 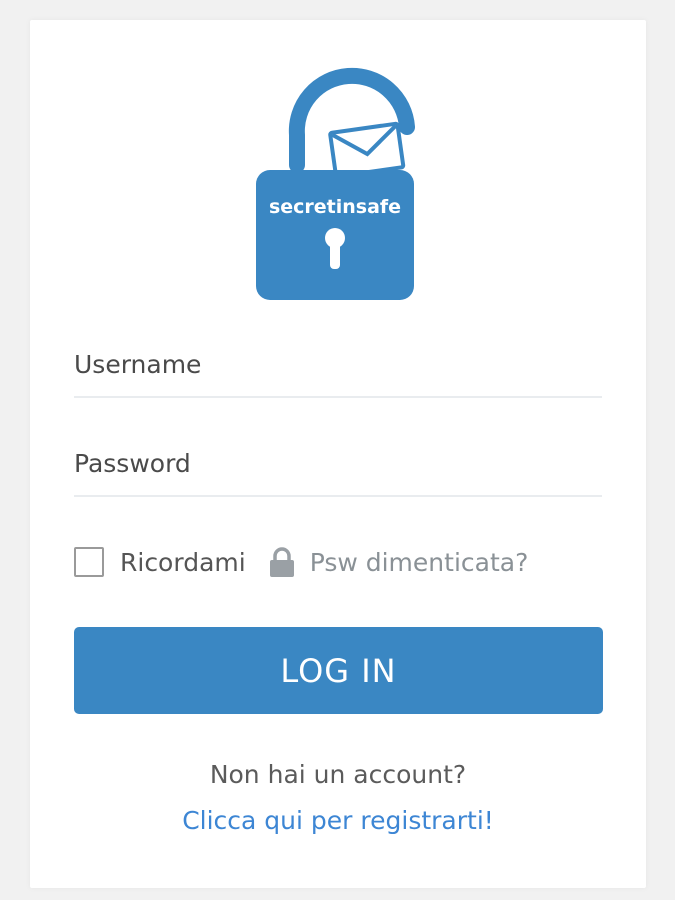 What do you see at coordinates (338, 463) in the screenshot?
I see `password-input` at bounding box center [338, 463].